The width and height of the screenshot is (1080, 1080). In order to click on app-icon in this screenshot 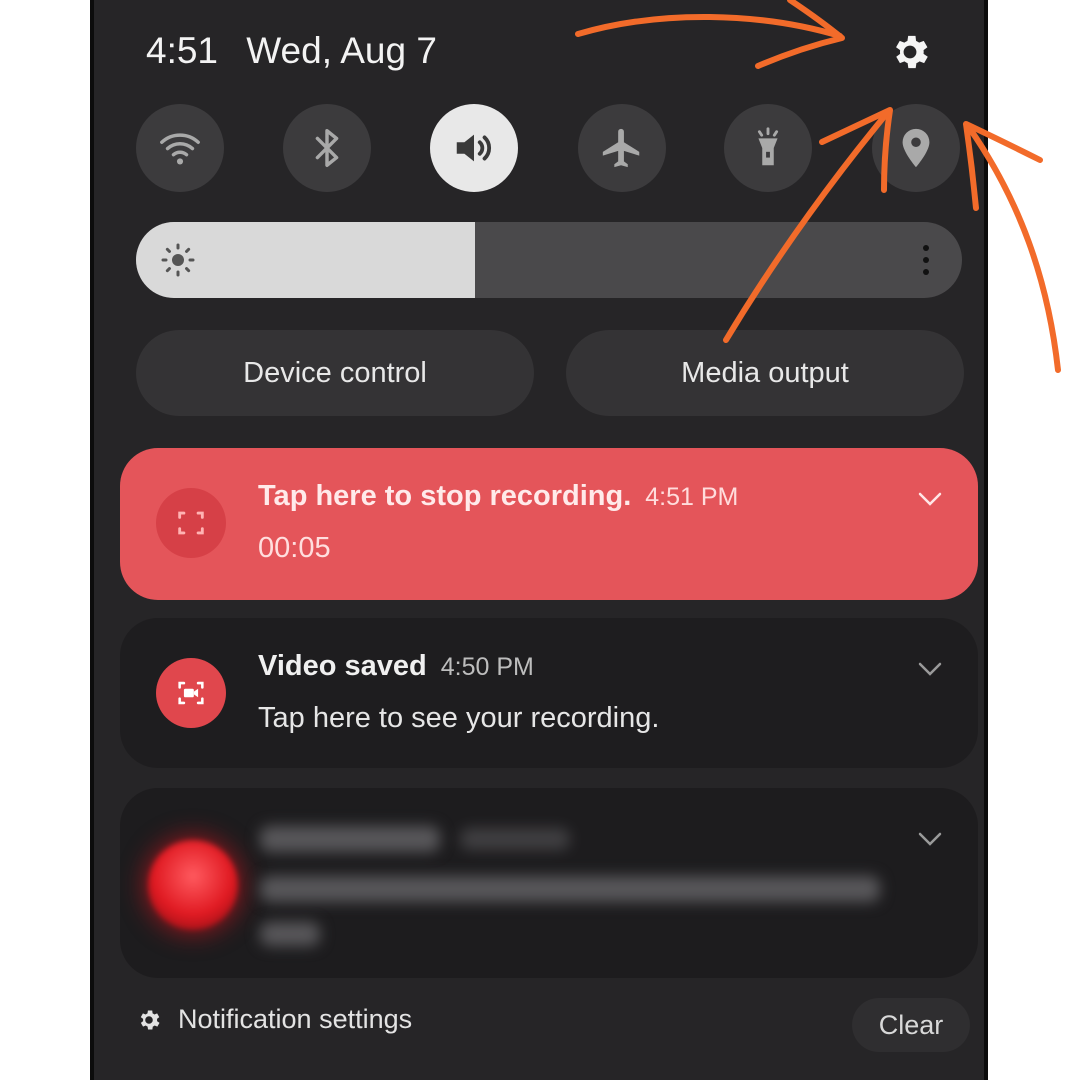, I will do `click(193, 885)`.